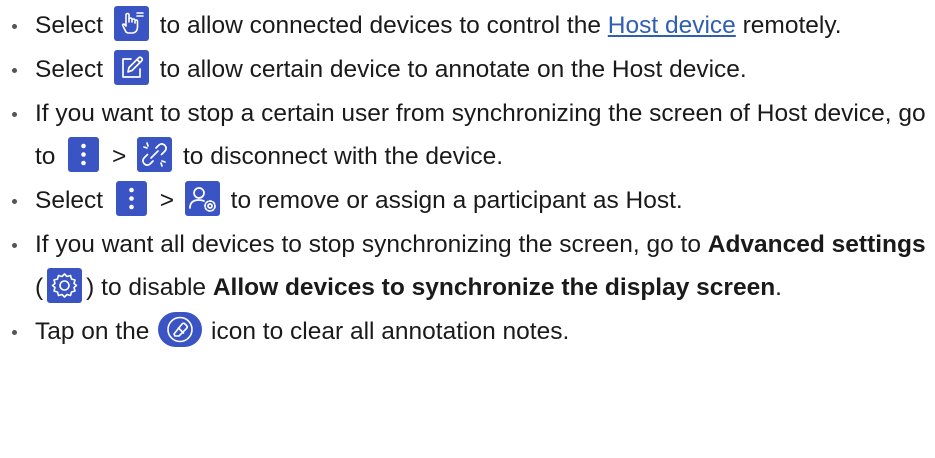 Image resolution: width=935 pixels, height=458 pixels. Describe the element at coordinates (672, 25) in the screenshot. I see `host-device-link: Host device` at that location.